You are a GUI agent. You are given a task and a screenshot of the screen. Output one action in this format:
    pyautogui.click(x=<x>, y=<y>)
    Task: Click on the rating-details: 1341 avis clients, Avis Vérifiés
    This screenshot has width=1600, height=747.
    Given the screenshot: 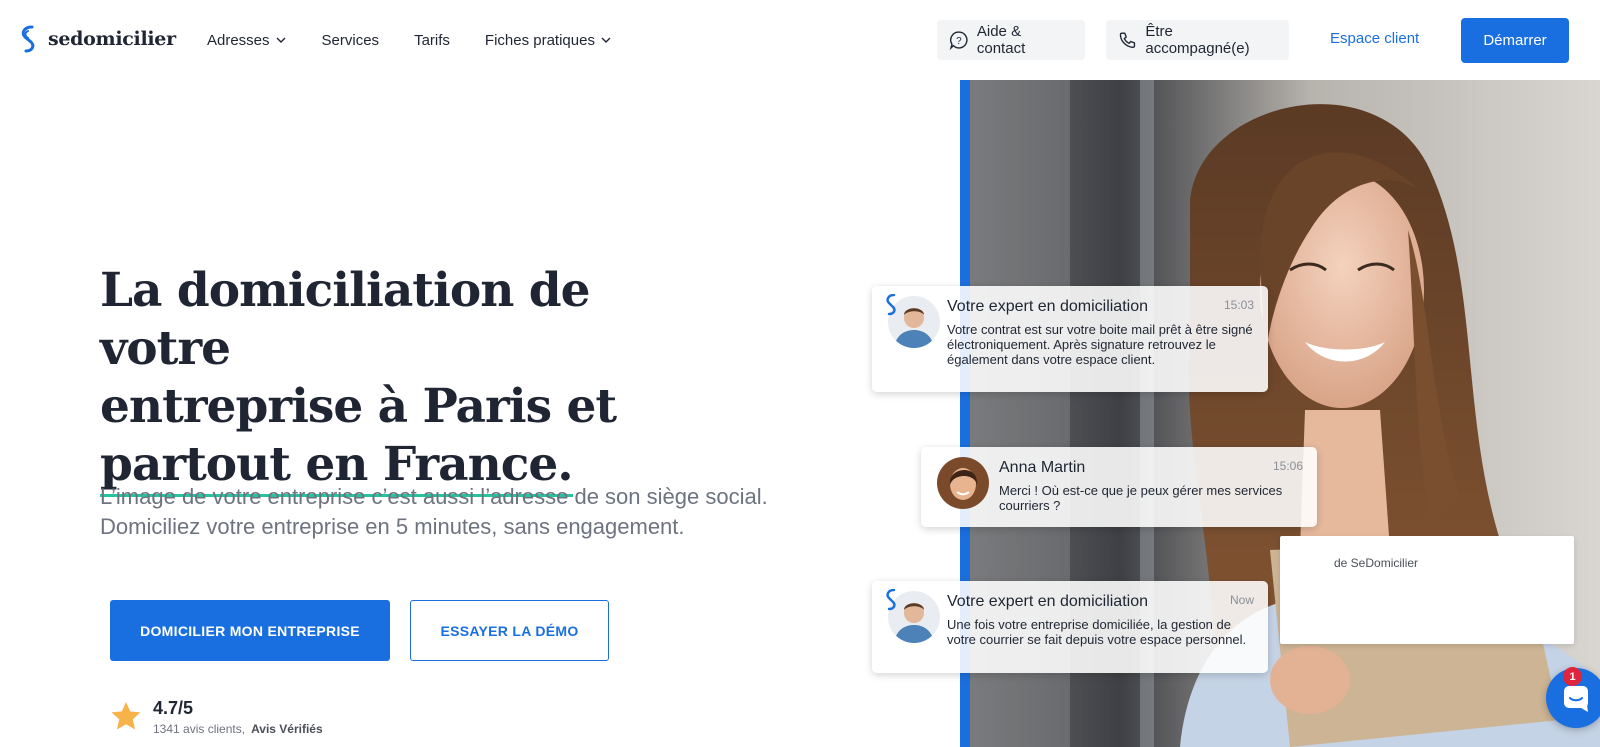 What is the action you would take?
    pyautogui.click(x=238, y=729)
    